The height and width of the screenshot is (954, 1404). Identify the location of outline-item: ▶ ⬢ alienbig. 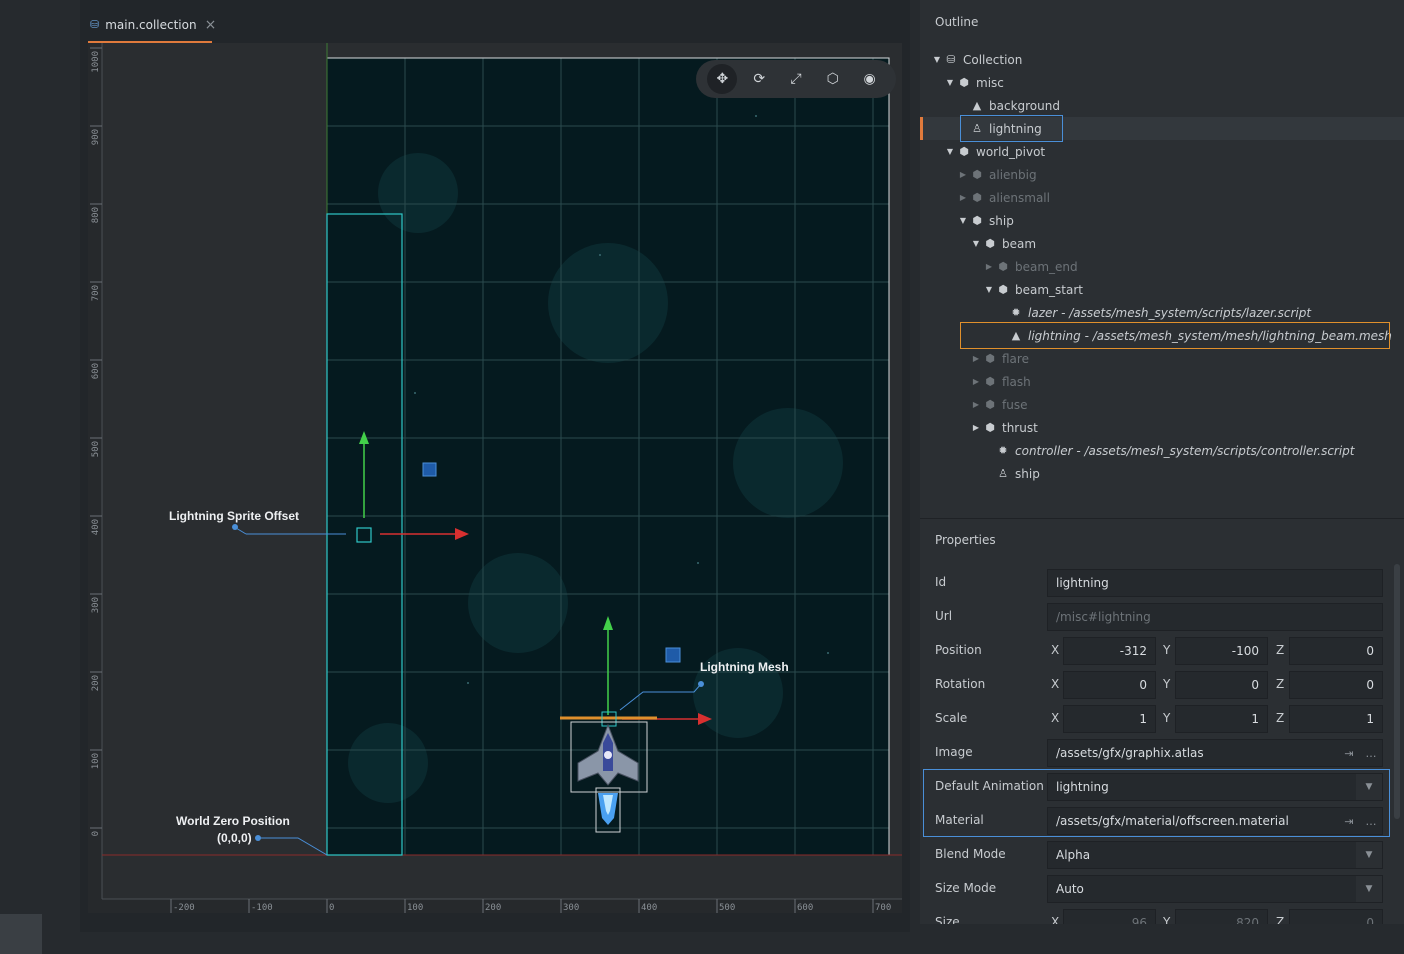
(1162, 174).